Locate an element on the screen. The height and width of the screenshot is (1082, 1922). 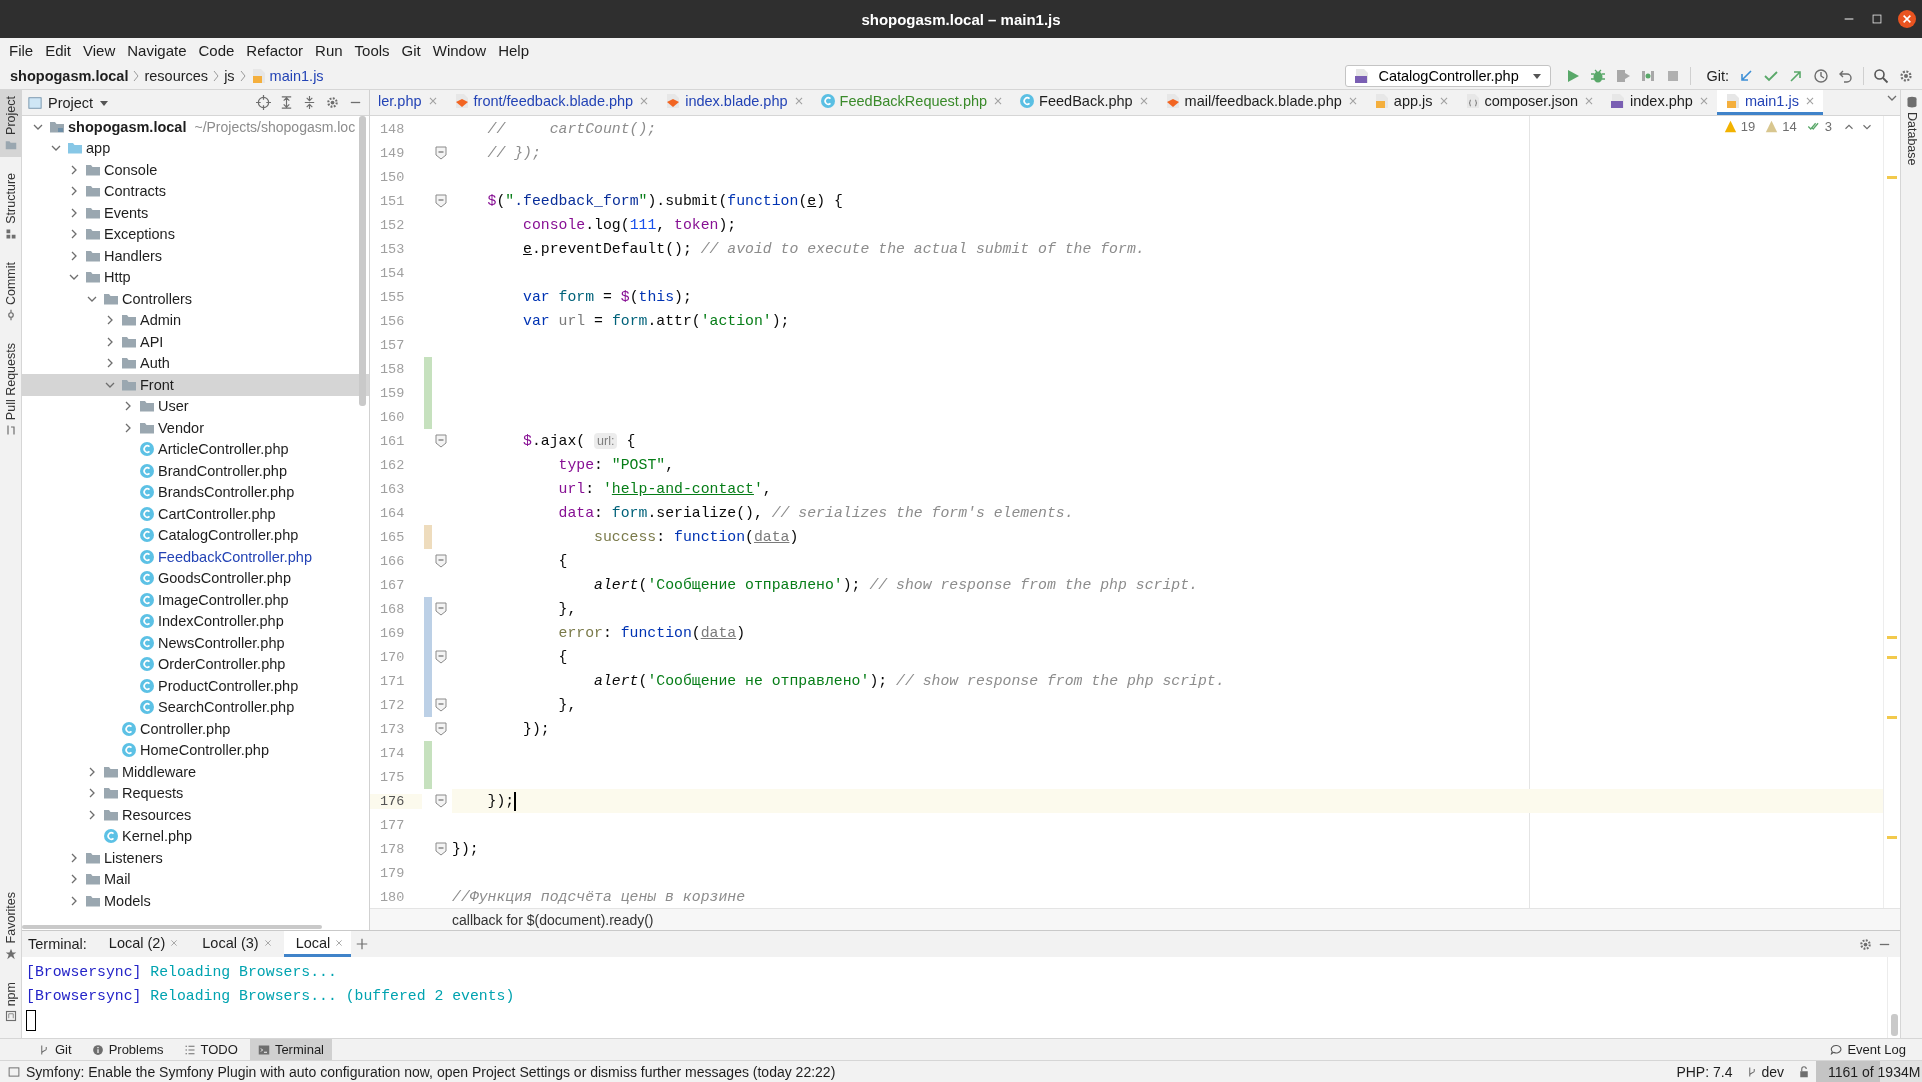
menu-item: Refactor is located at coordinates (275, 50).